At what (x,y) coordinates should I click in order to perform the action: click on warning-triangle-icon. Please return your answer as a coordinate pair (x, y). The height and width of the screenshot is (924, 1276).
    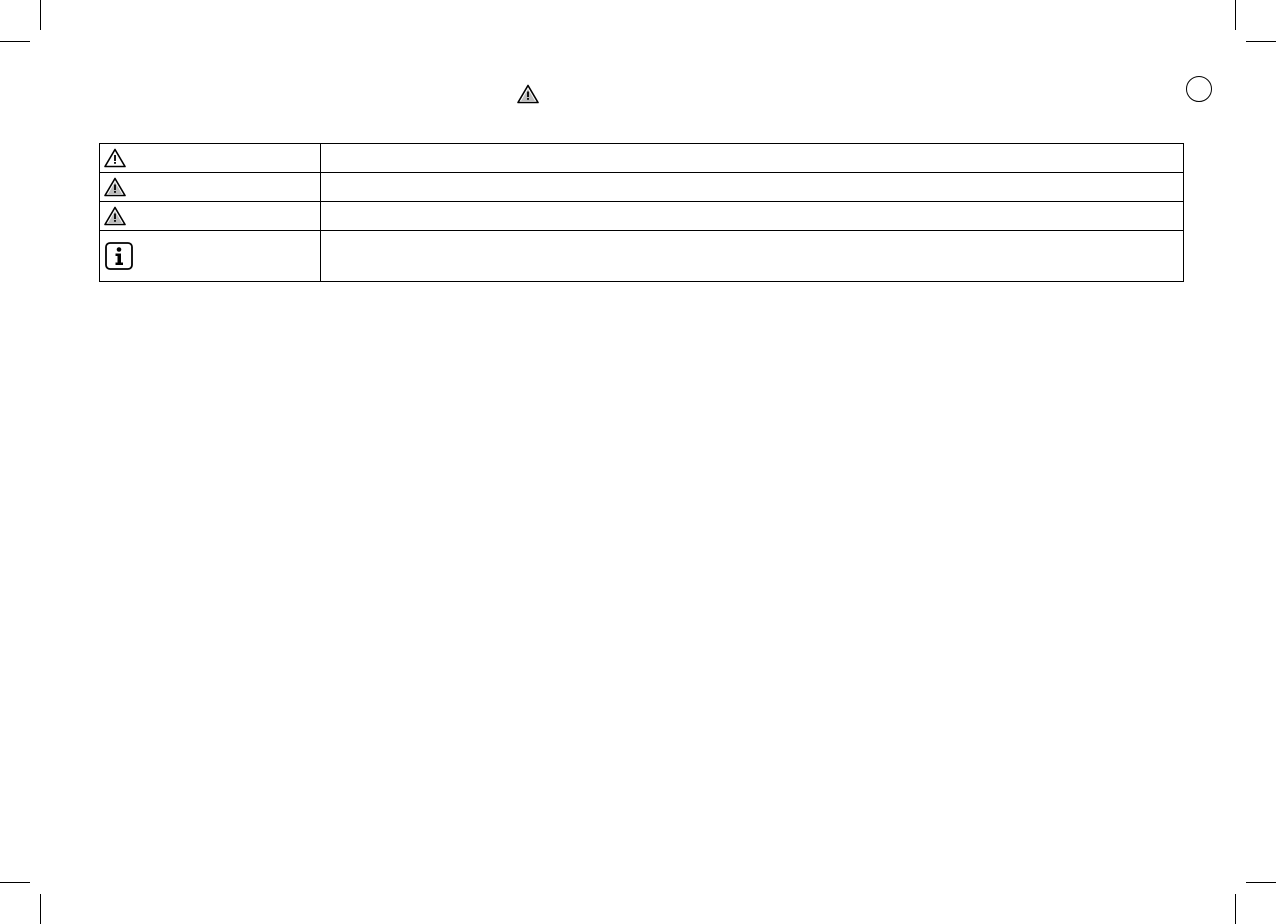
    Looking at the image, I should click on (528, 94).